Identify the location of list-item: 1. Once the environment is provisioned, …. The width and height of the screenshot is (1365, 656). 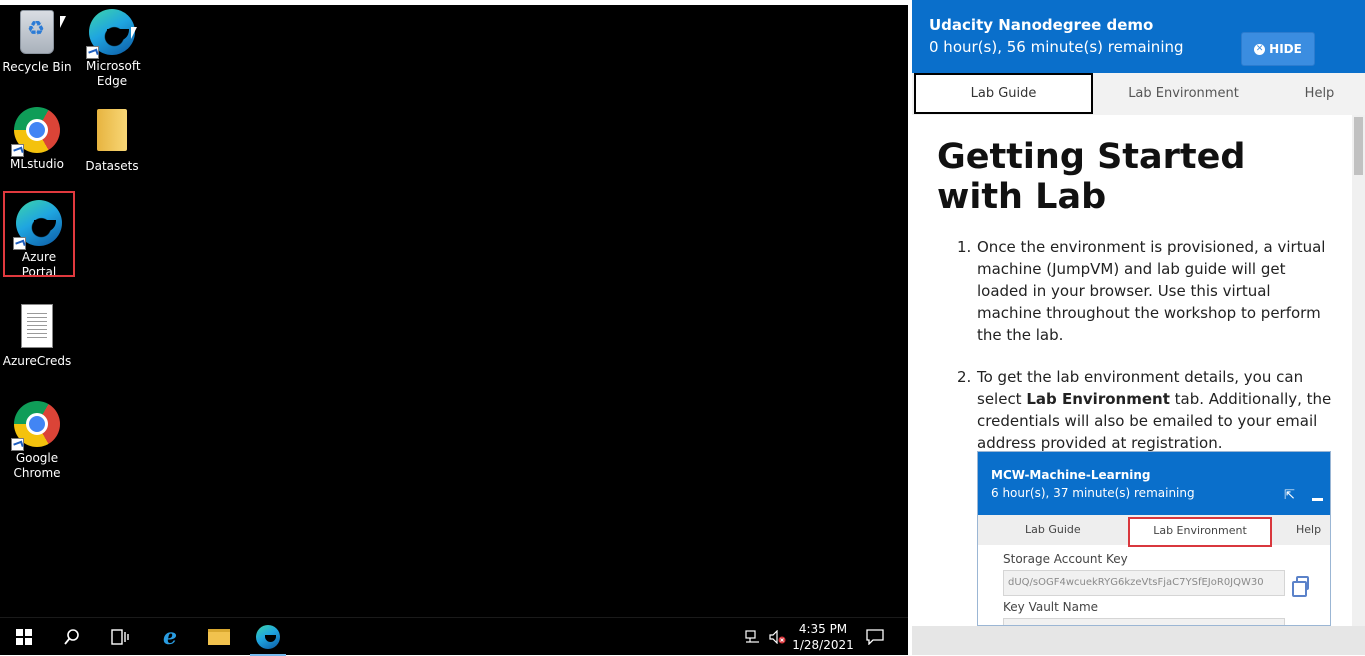
(1147, 291).